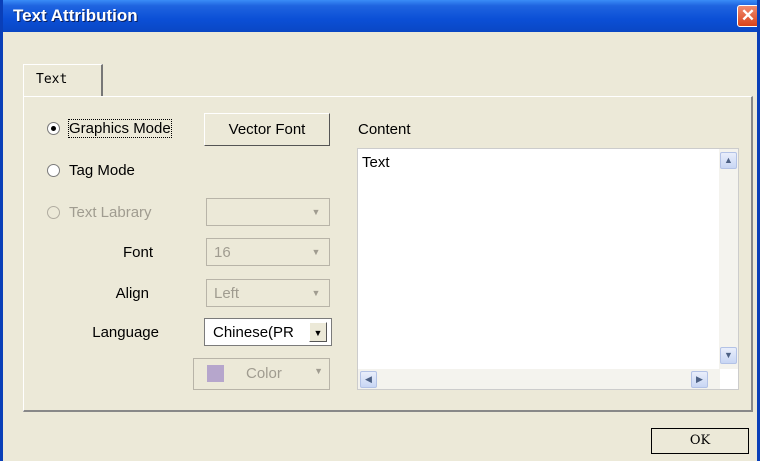 The image size is (760, 461). What do you see at coordinates (253, 332) in the screenshot?
I see `language-select-value: Chinese(PR` at bounding box center [253, 332].